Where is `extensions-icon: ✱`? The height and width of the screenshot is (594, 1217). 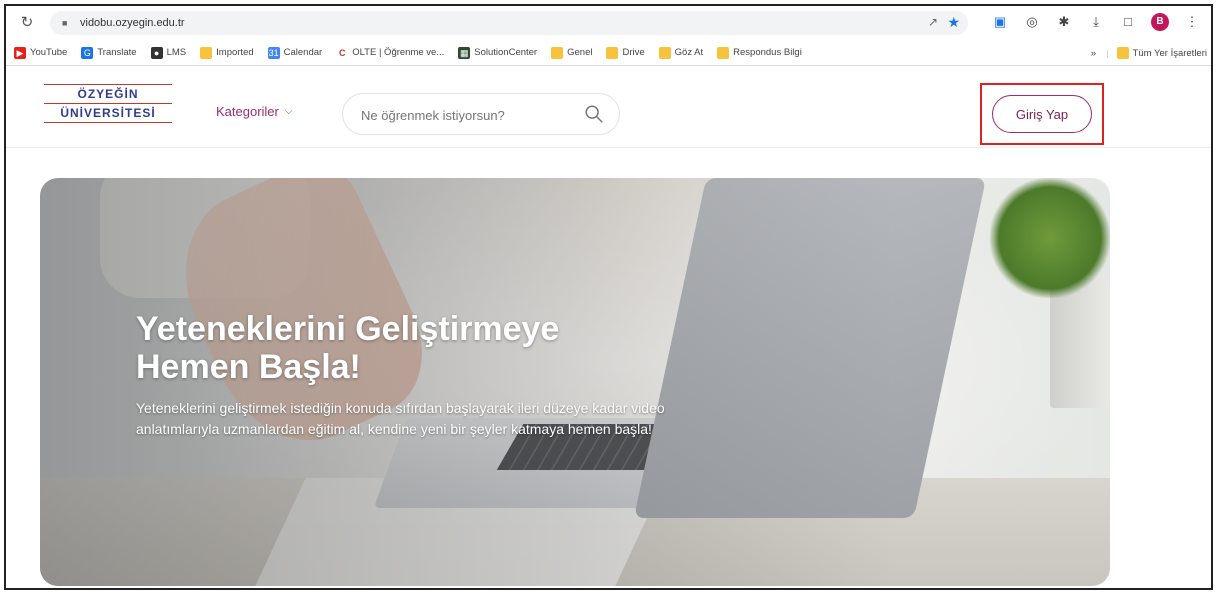
extensions-icon: ✱ is located at coordinates (1064, 22).